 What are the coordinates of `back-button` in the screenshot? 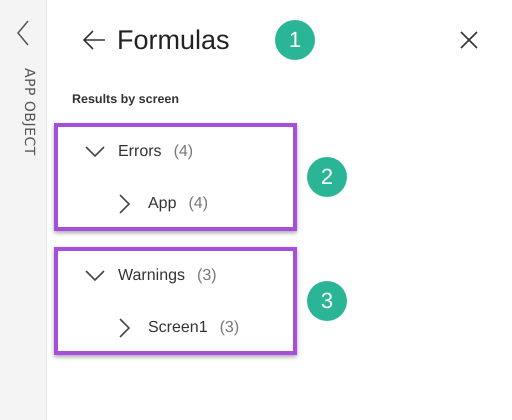 It's located at (94, 40).